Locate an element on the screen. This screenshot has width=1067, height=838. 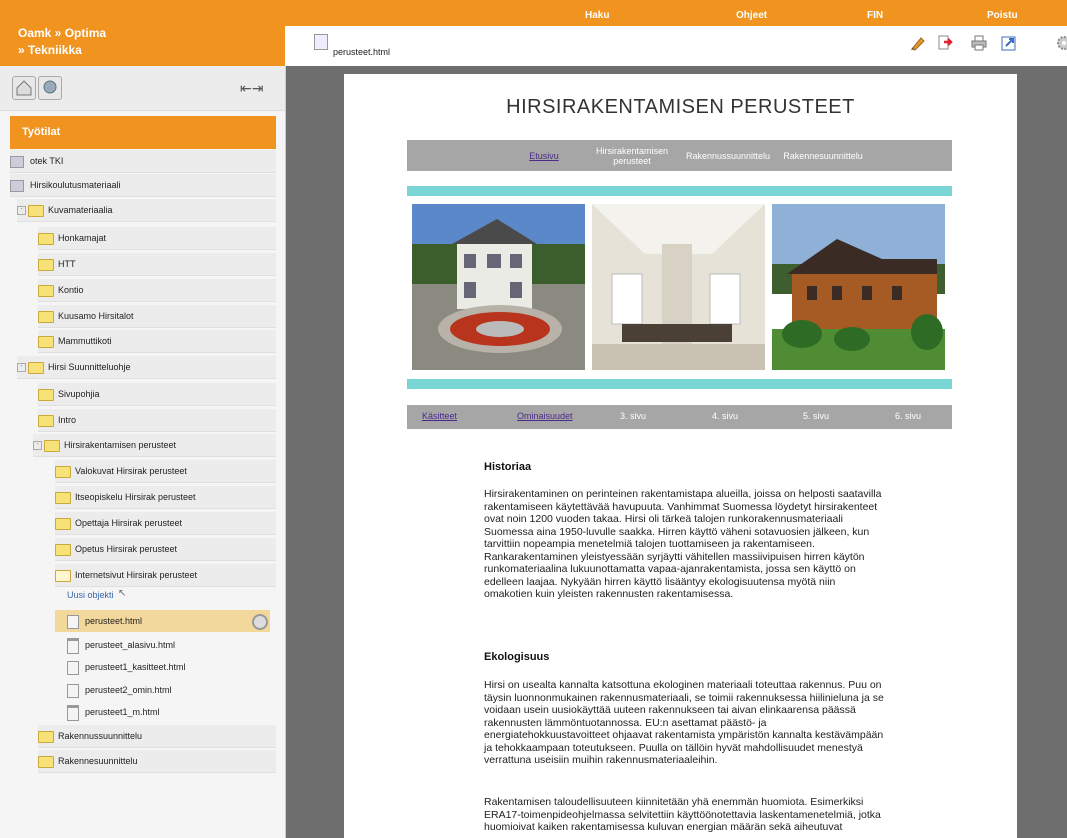
breadcrumb-line-1: Oamk » Optima is located at coordinates (62, 33).